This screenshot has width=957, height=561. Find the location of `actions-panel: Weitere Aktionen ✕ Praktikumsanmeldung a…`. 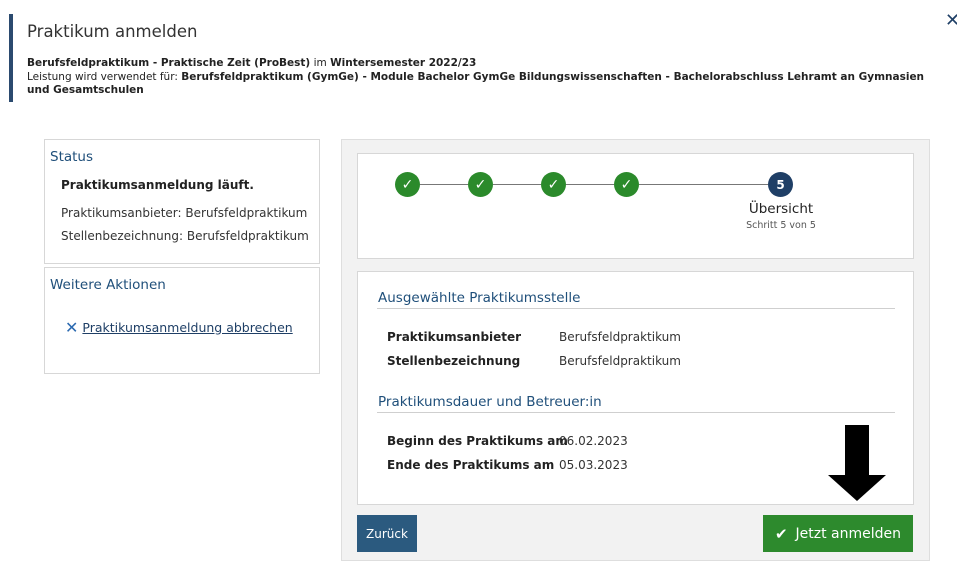

actions-panel: Weitere Aktionen ✕ Praktikumsanmeldung a… is located at coordinates (182, 320).